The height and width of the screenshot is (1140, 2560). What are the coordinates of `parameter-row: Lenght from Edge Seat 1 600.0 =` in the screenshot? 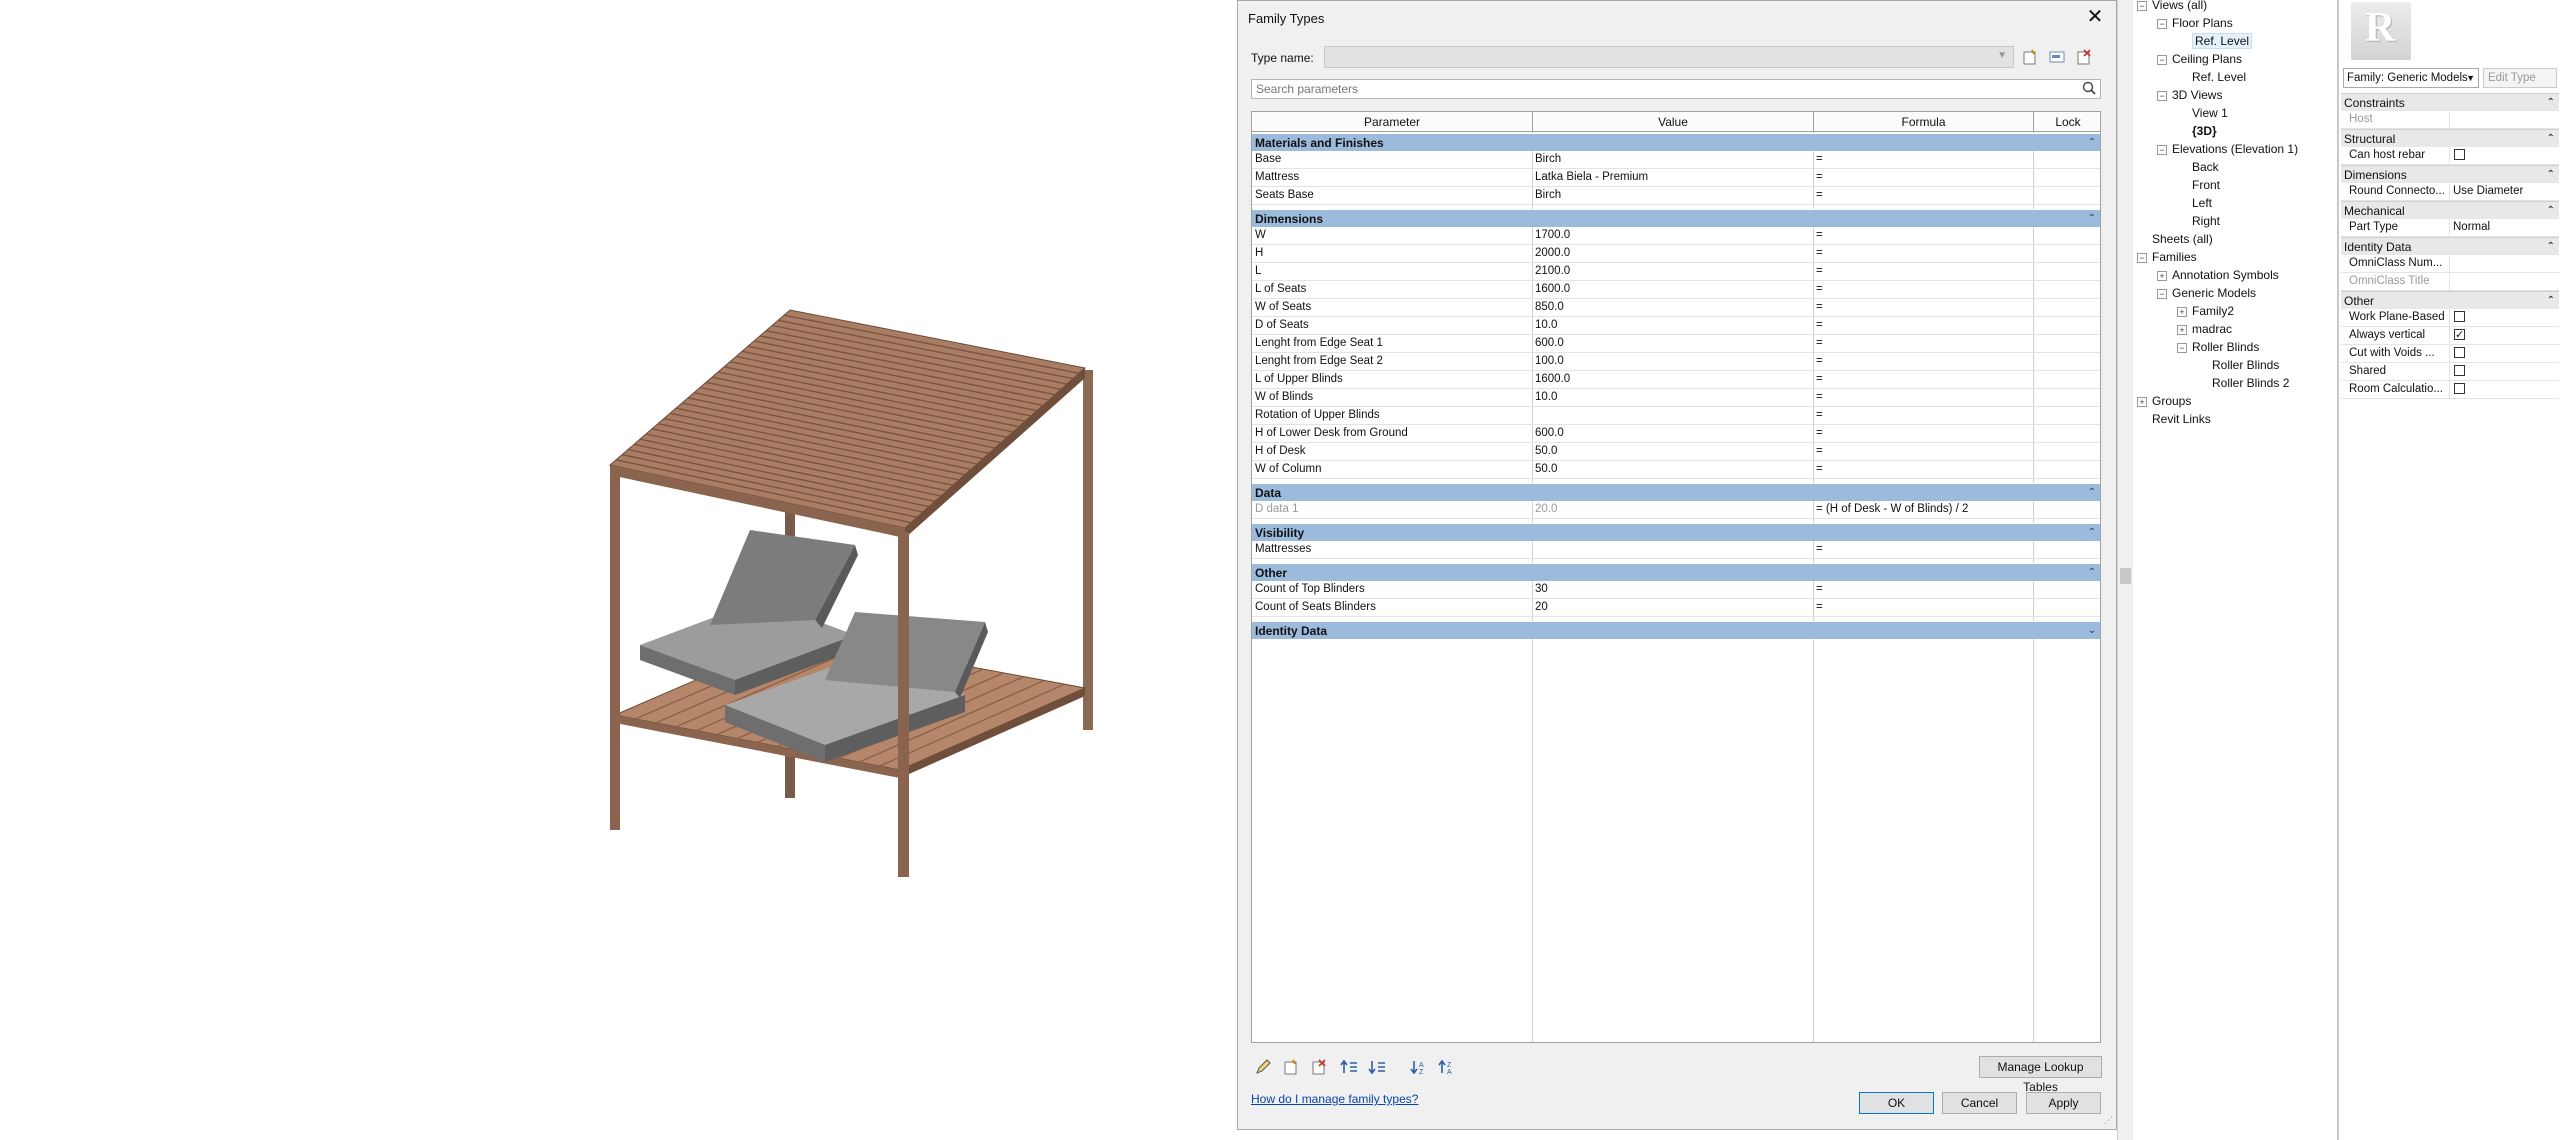 It's located at (1676, 344).